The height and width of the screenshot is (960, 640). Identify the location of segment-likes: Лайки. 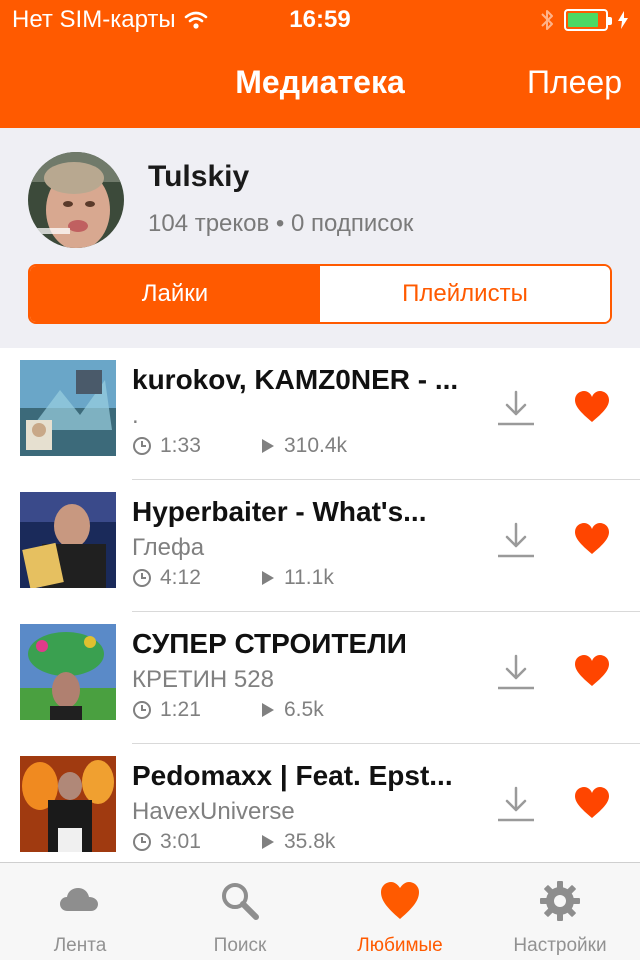
(175, 294).